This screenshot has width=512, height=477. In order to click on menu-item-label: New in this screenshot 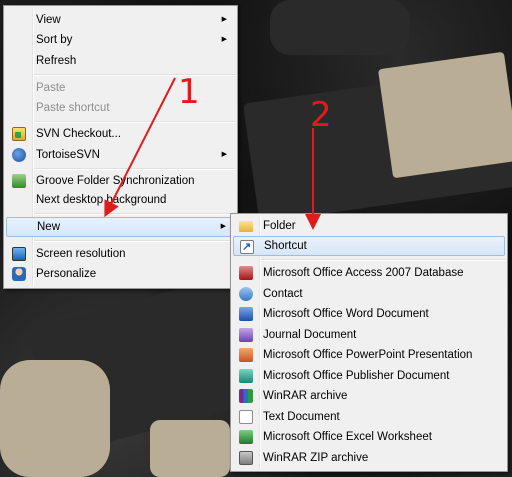, I will do `click(49, 227)`.